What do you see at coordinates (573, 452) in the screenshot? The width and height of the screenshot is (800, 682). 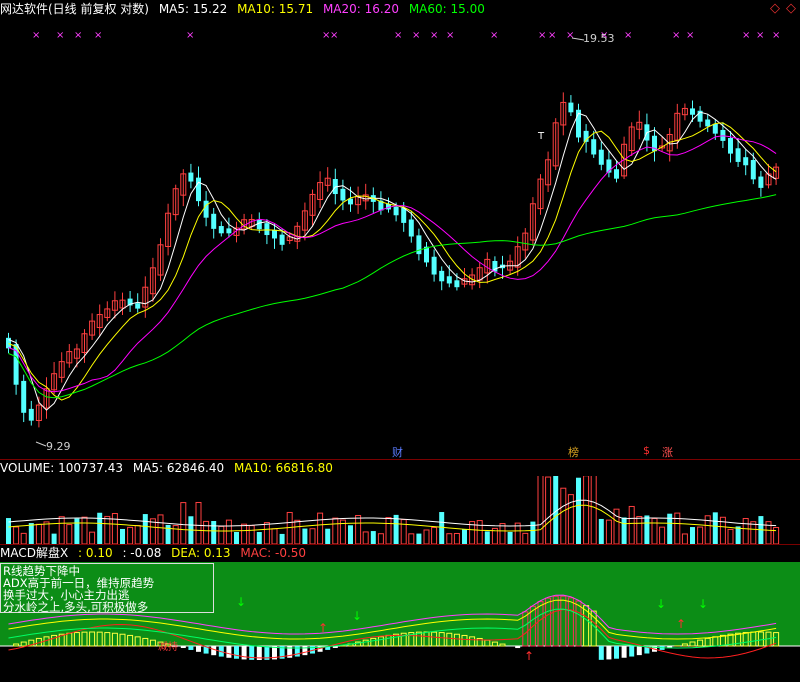 I see `event-tag-list: 榜` at bounding box center [573, 452].